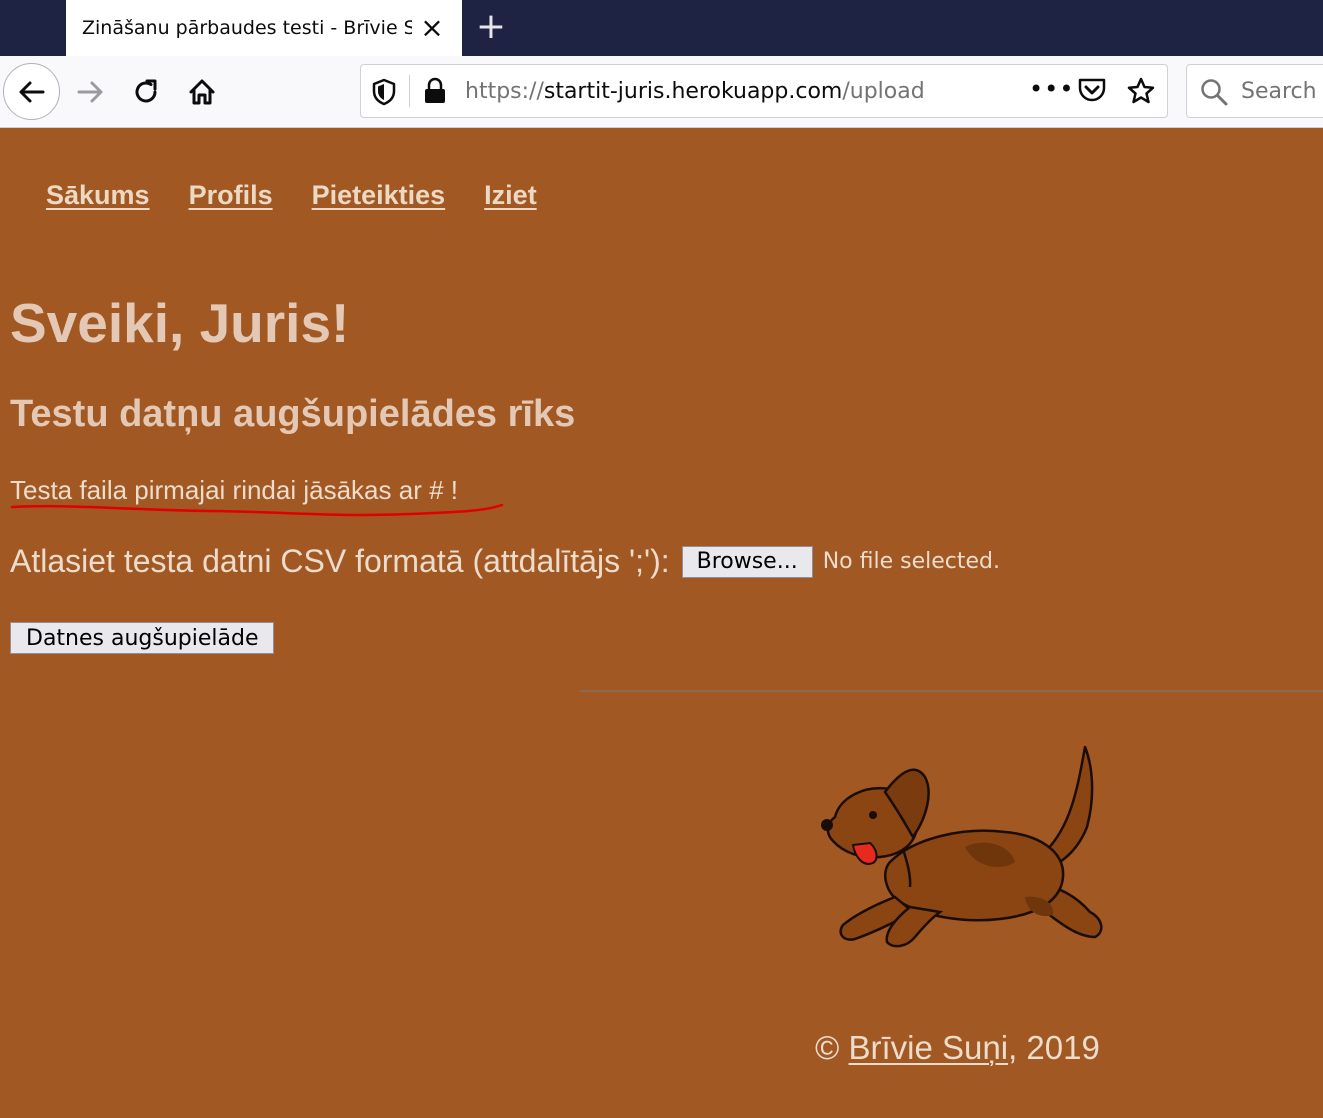  What do you see at coordinates (409, 91) in the screenshot?
I see `url-separator` at bounding box center [409, 91].